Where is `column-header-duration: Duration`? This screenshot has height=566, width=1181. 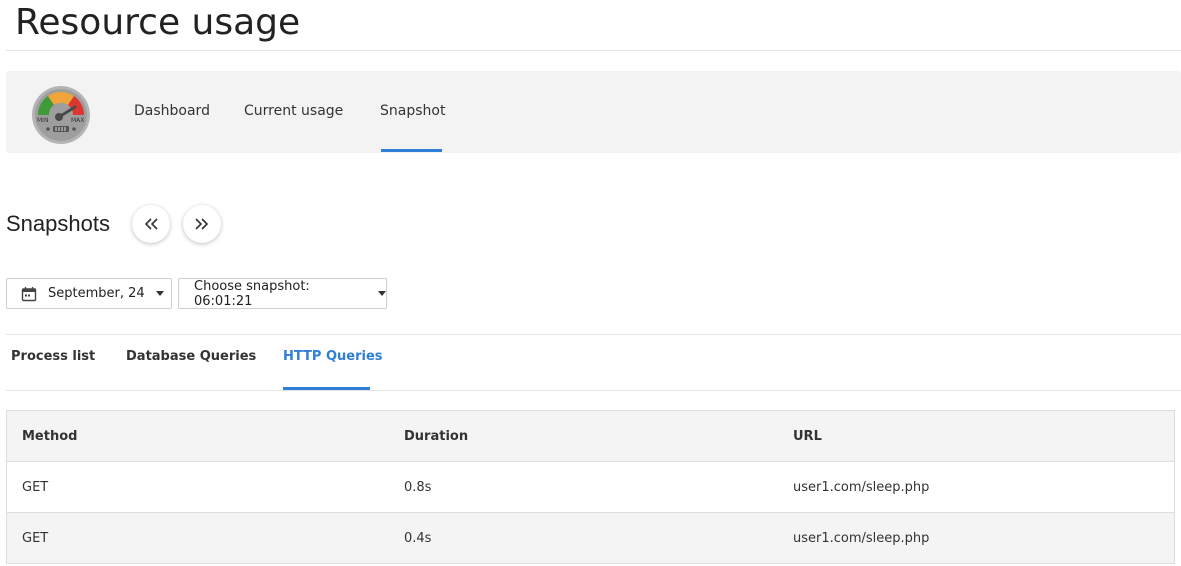 column-header-duration: Duration is located at coordinates (583, 436).